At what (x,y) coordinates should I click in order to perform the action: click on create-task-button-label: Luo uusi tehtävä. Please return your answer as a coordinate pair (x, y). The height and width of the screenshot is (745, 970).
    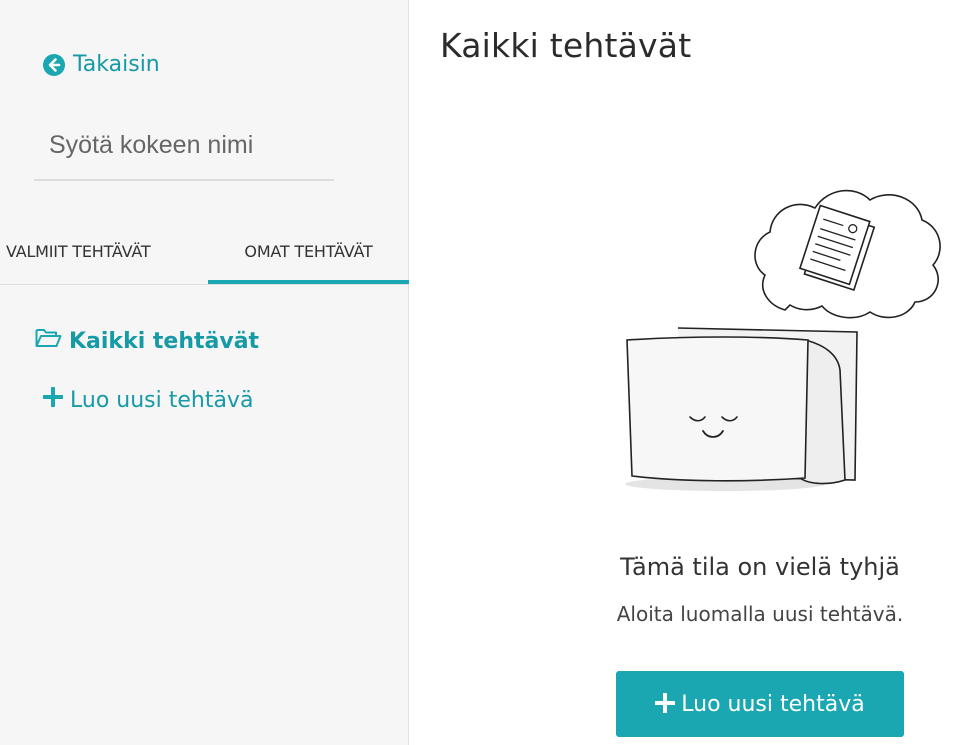
    Looking at the image, I should click on (773, 704).